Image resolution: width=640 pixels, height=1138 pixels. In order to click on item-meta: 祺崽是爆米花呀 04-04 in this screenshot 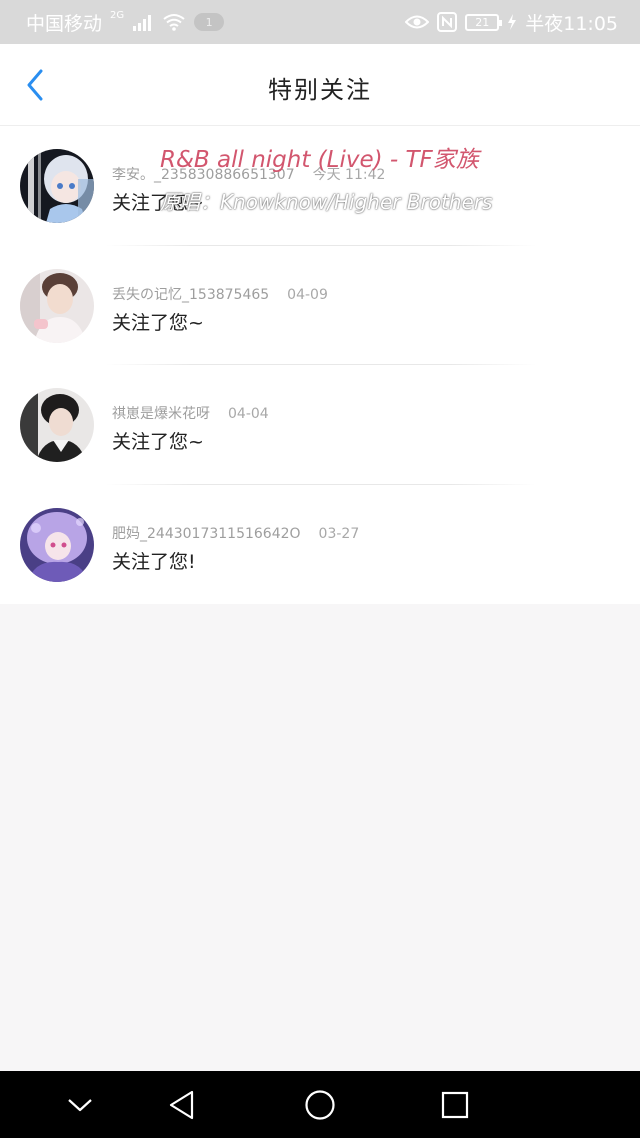, I will do `click(190, 413)`.